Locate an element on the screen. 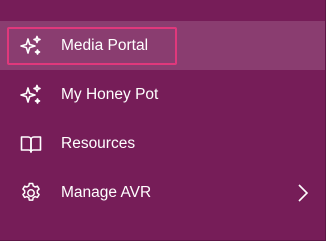 The width and height of the screenshot is (332, 245). chevron-right-icon is located at coordinates (303, 192).